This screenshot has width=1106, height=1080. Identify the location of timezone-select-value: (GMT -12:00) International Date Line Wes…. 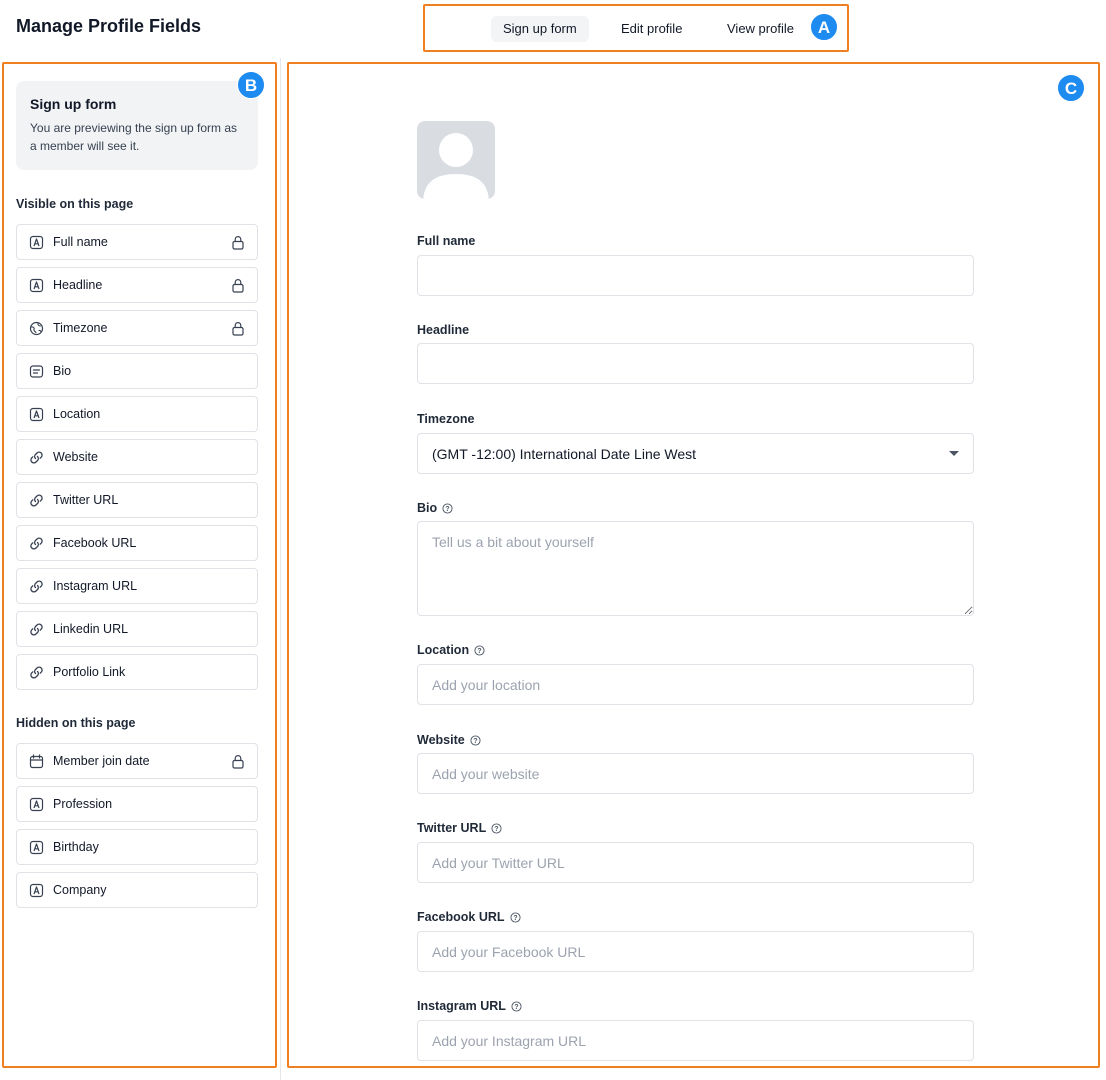
(564, 454).